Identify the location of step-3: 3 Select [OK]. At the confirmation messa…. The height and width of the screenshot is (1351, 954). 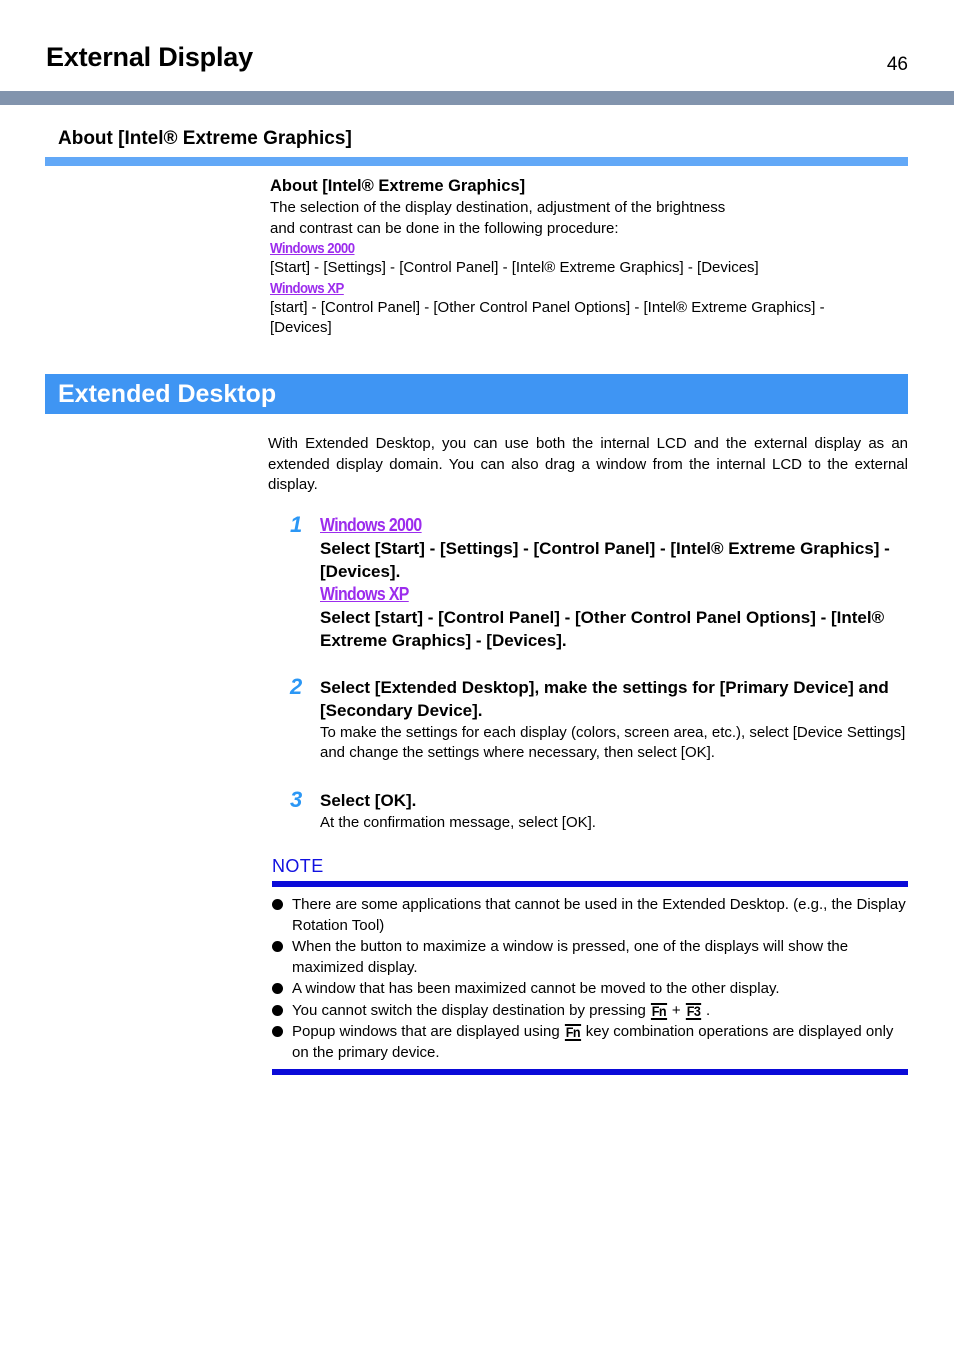
(600, 810).